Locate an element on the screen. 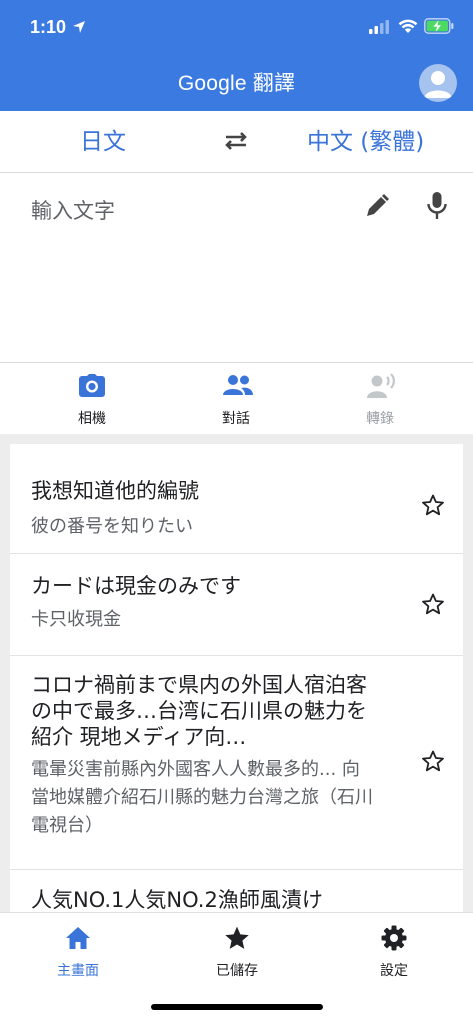  camera-icon is located at coordinates (92, 385).